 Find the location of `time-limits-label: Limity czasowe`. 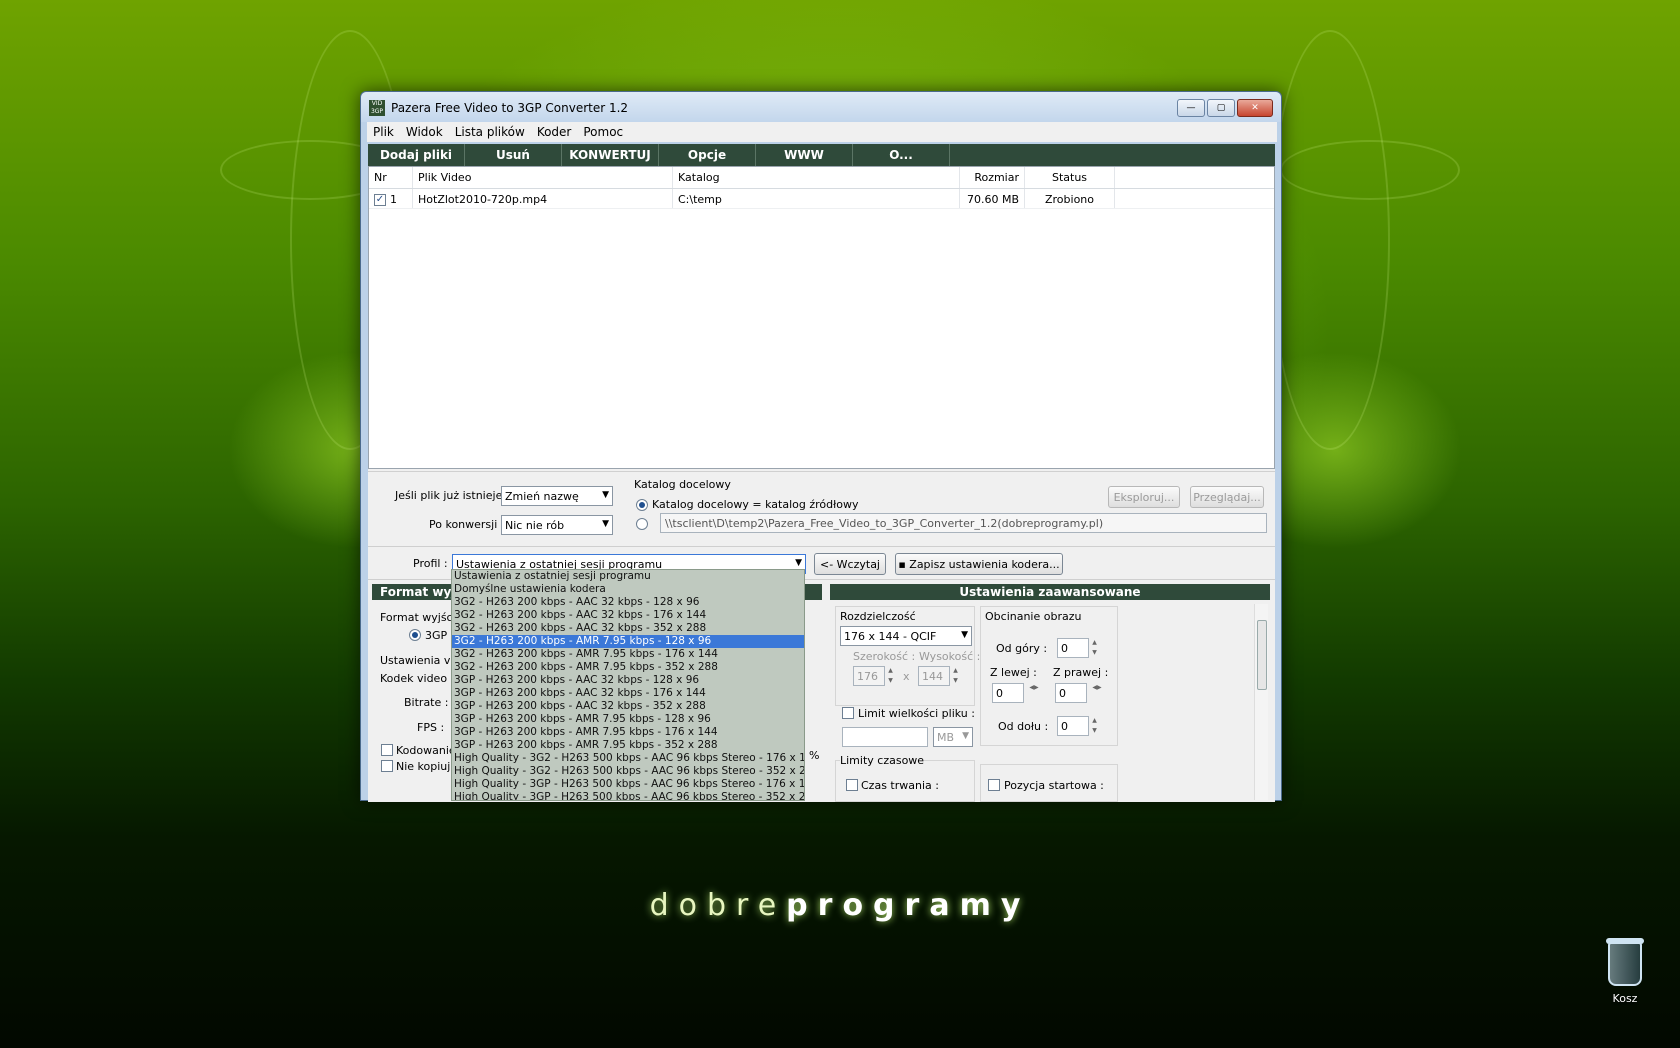

time-limits-label: Limity czasowe is located at coordinates (882, 760).